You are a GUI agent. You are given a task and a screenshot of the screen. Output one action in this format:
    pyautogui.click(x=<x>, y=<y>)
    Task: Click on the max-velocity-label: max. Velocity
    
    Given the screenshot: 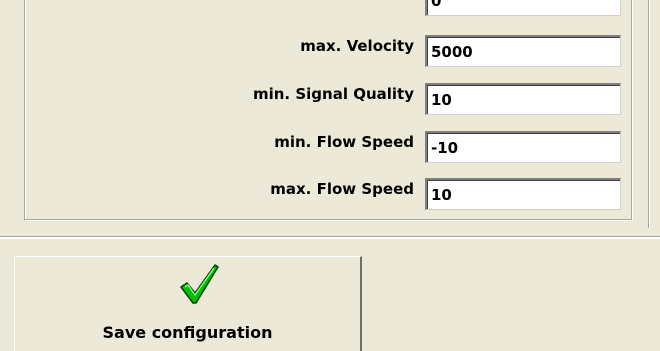 What is the action you would take?
    pyautogui.click(x=357, y=46)
    